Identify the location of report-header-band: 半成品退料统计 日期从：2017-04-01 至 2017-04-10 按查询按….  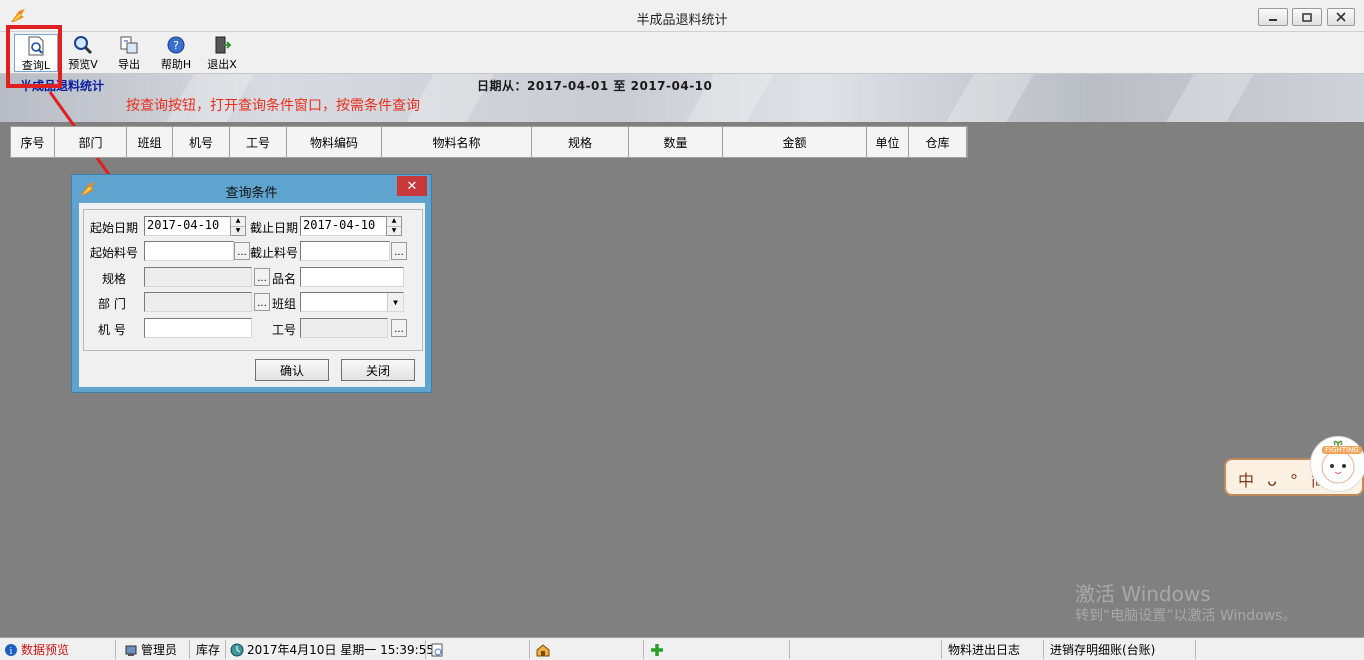
(682, 98).